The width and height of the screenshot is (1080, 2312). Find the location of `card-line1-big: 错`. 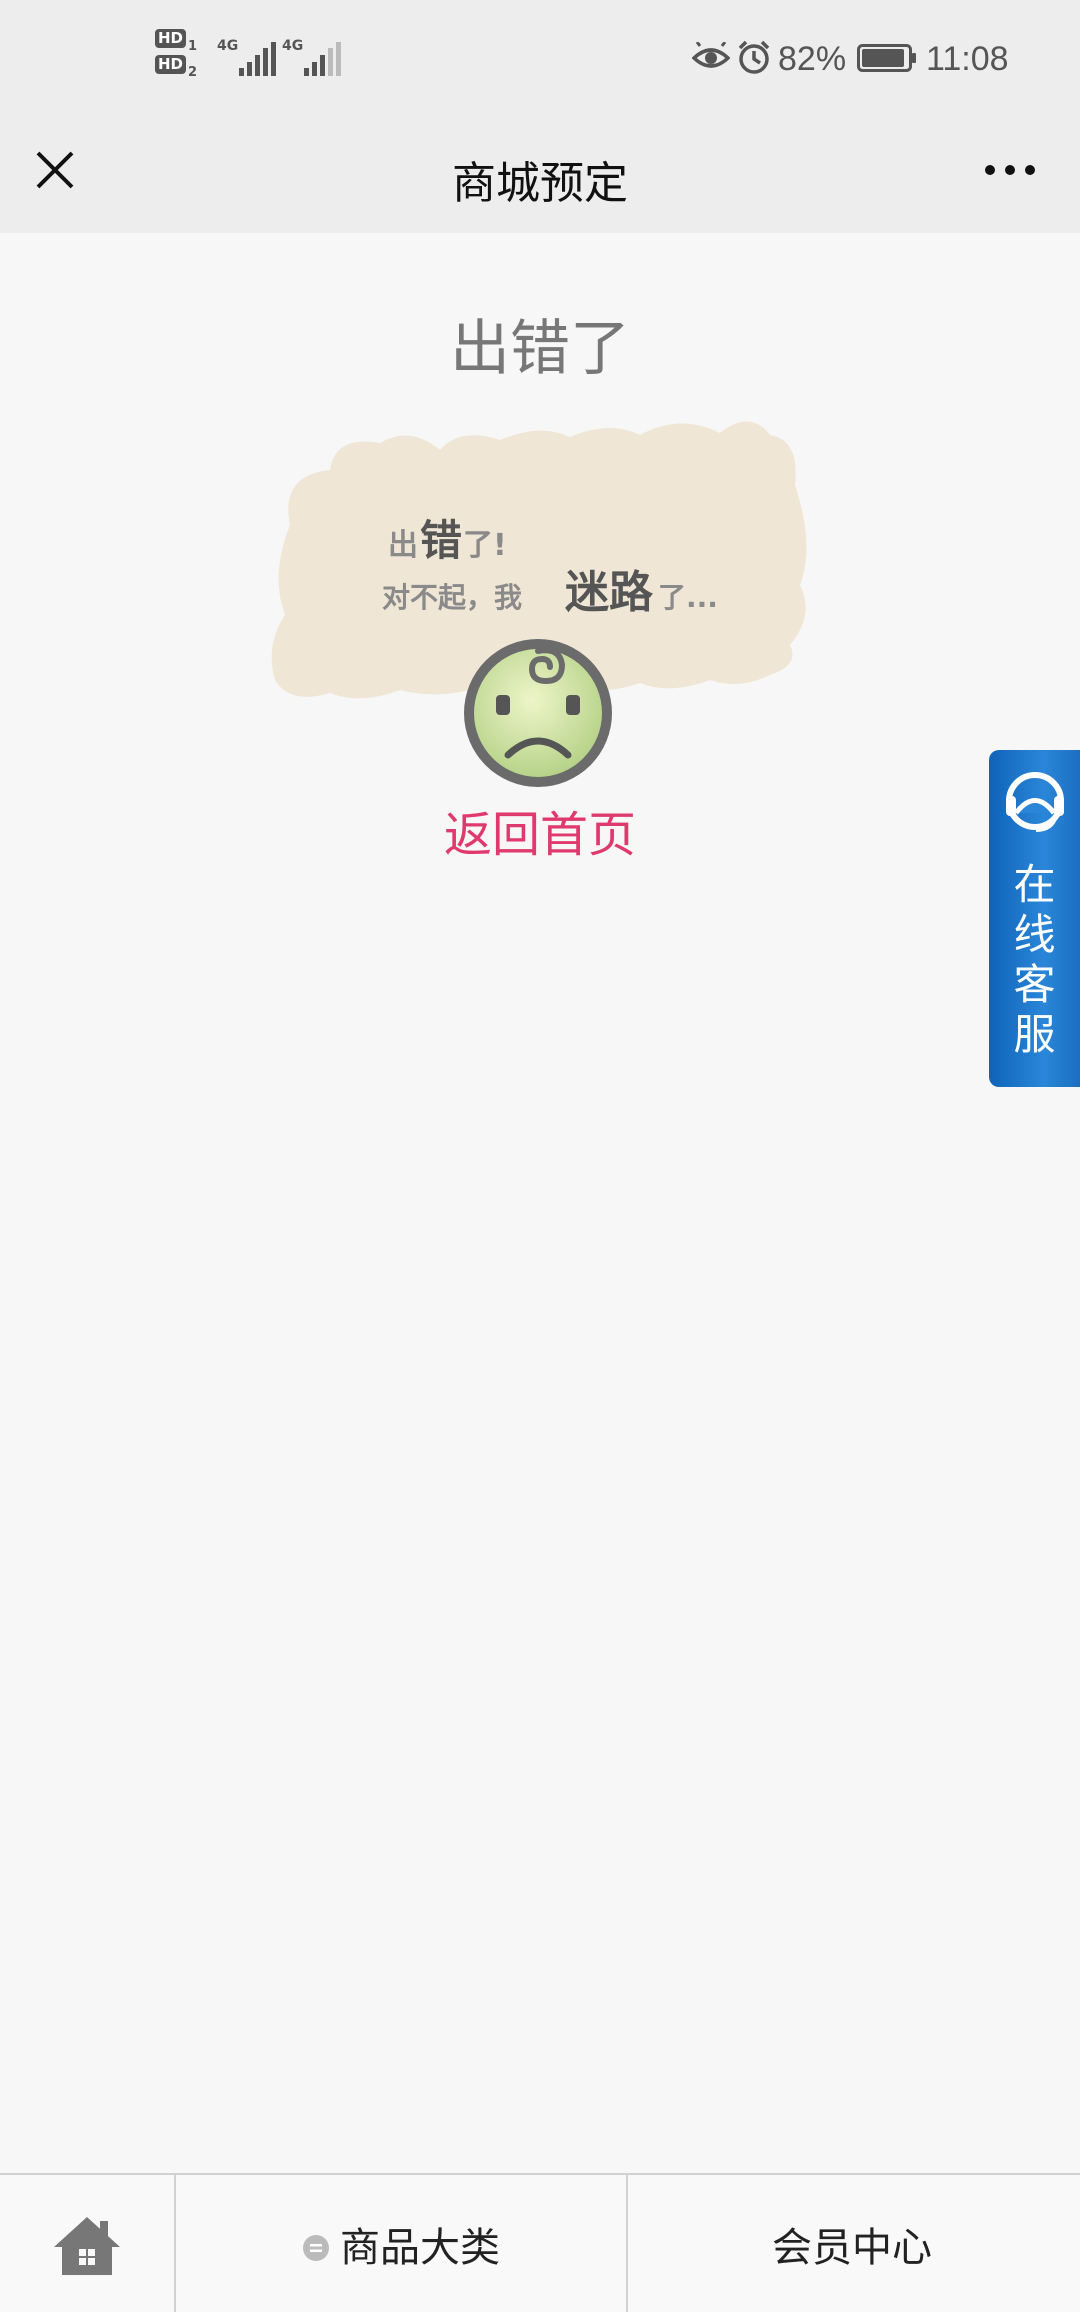

card-line1-big: 错 is located at coordinates (441, 540).